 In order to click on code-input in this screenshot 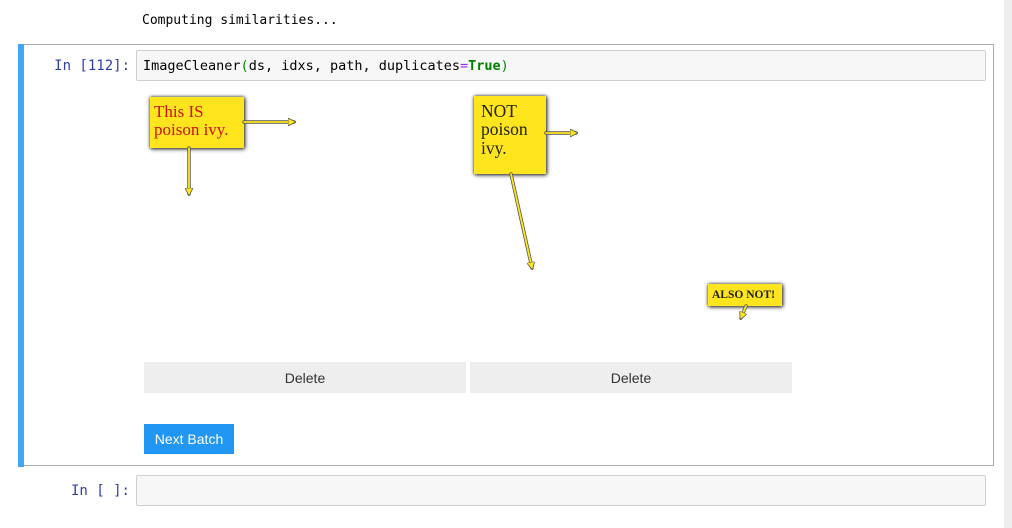, I will do `click(561, 490)`.